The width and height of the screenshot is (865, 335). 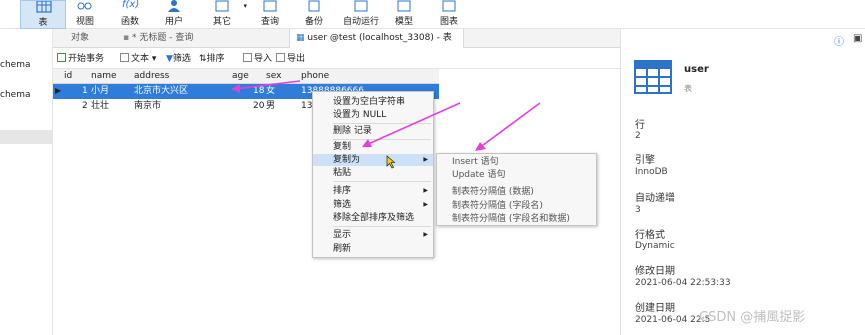 I want to click on watermark-text: CSDN @捕風捉影, so click(x=752, y=317).